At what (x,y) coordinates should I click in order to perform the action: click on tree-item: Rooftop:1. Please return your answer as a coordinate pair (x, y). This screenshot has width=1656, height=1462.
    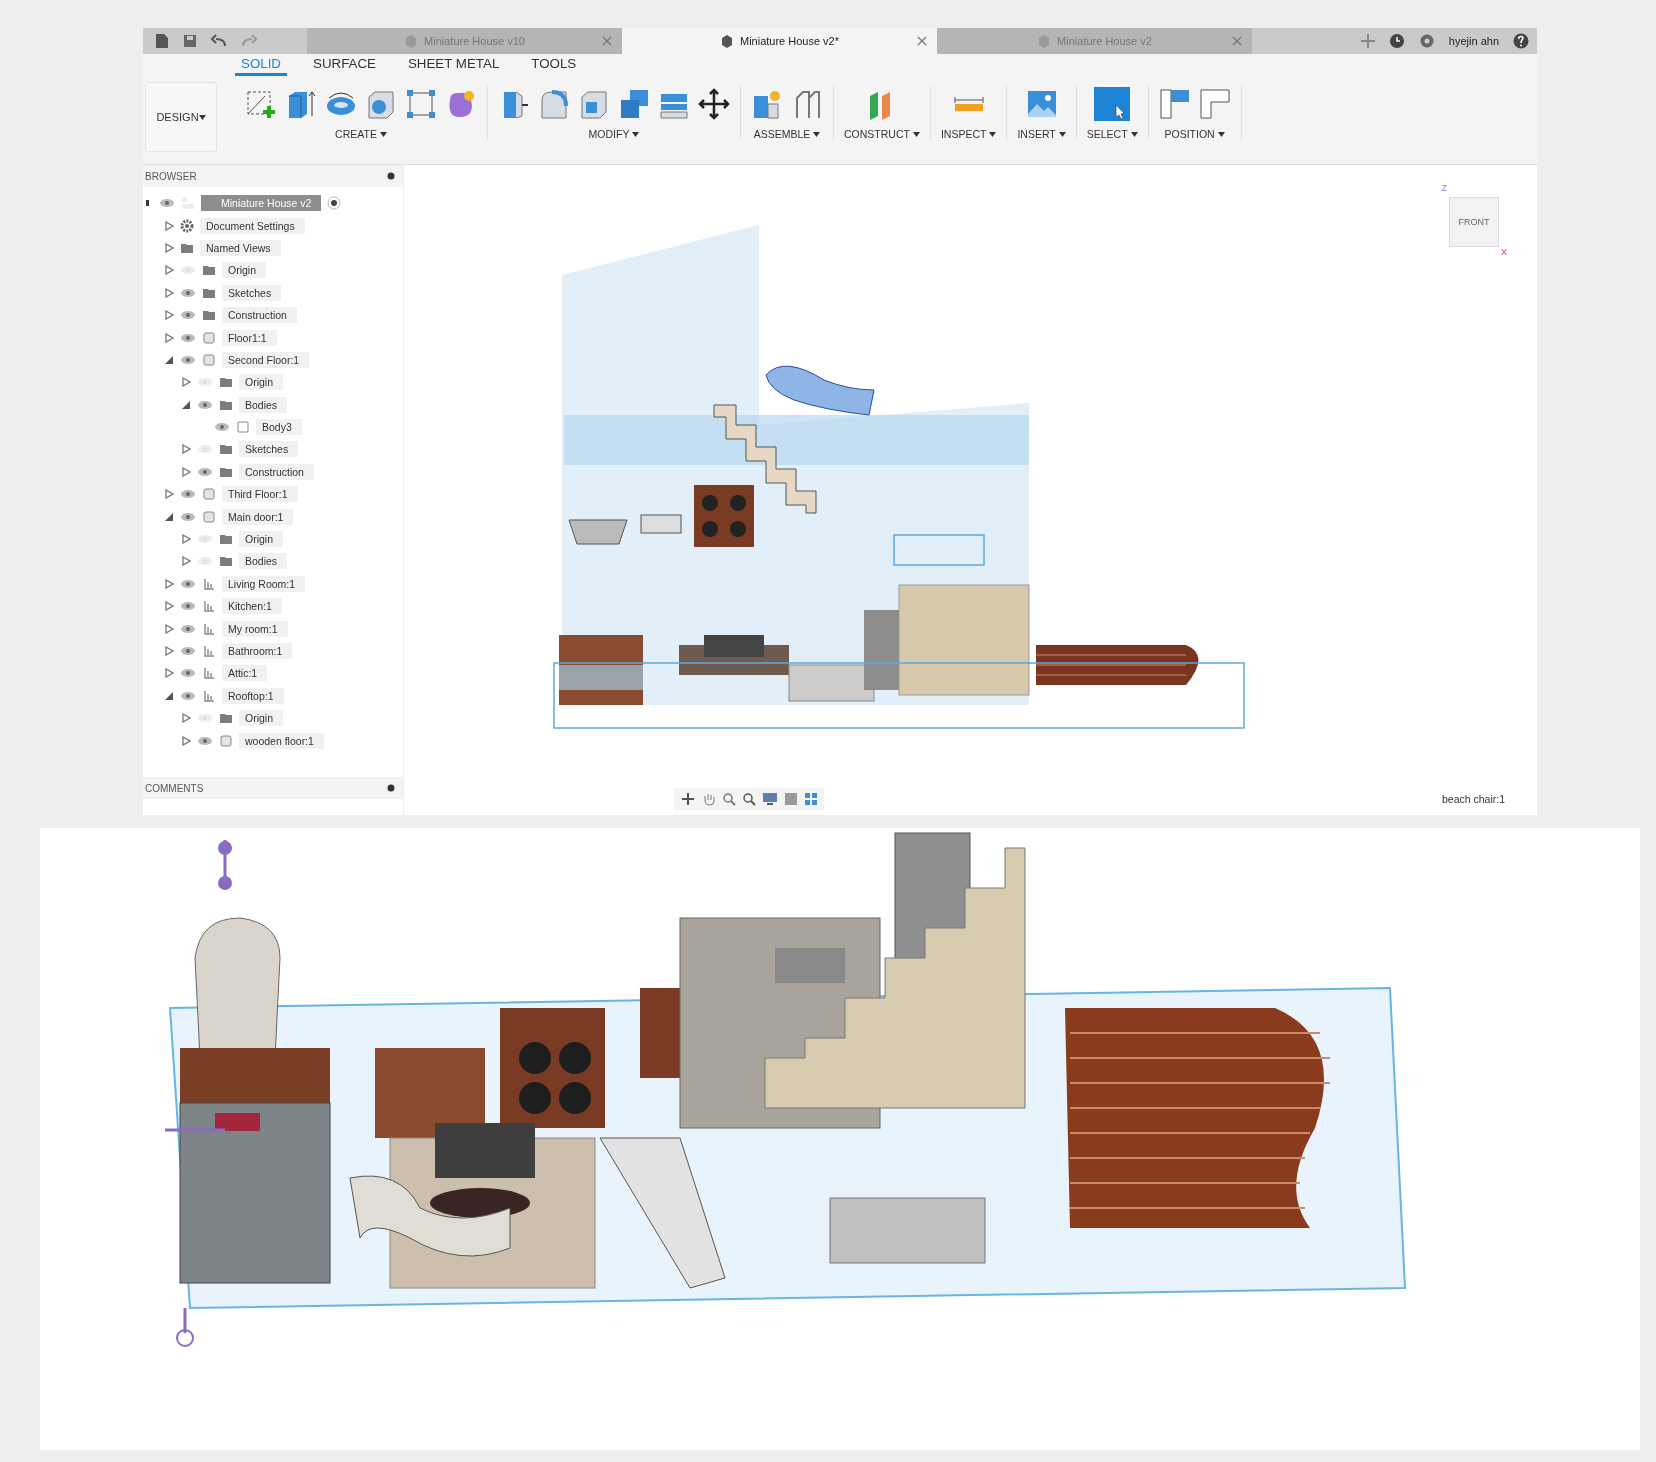
    Looking at the image, I should click on (253, 695).